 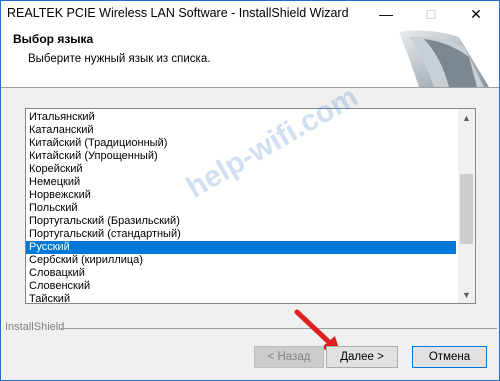 What do you see at coordinates (431, 14) in the screenshot?
I see `maximize-icon: □` at bounding box center [431, 14].